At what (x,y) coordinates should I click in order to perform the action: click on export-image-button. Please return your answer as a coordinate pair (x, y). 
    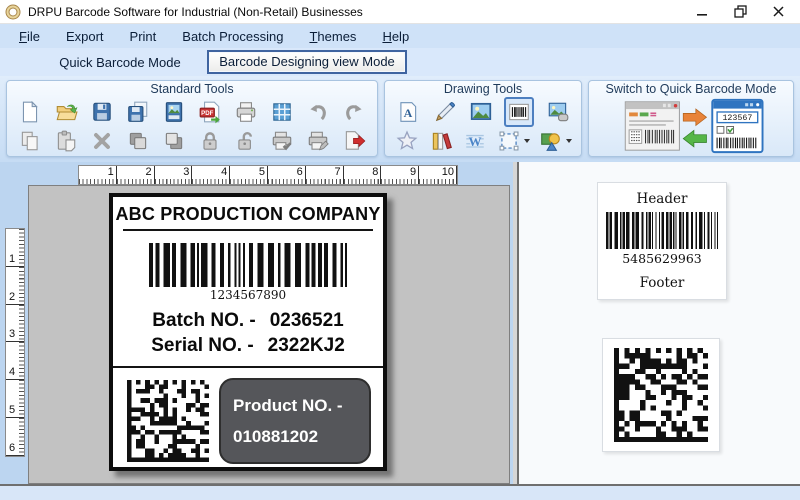
    Looking at the image, I should click on (174, 112).